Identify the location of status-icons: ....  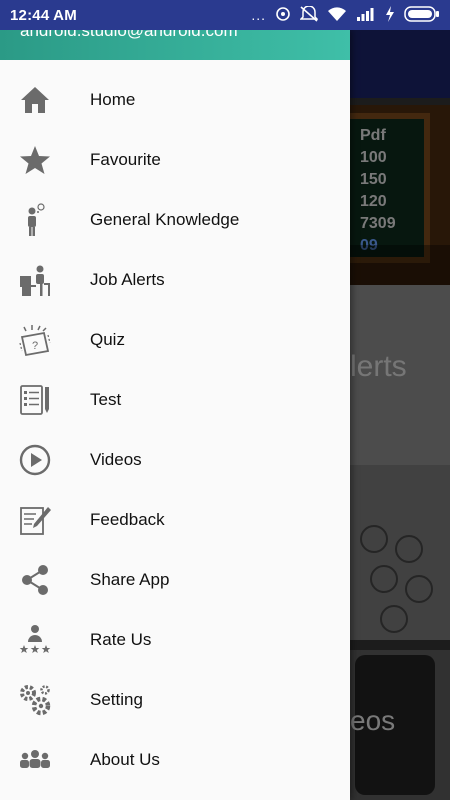
(345, 14).